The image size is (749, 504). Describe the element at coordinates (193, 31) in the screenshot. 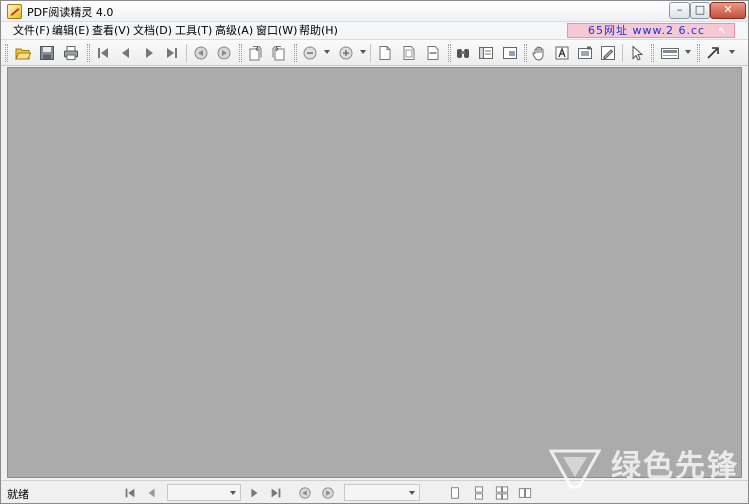

I see `menu-tools: 工具(T)` at that location.